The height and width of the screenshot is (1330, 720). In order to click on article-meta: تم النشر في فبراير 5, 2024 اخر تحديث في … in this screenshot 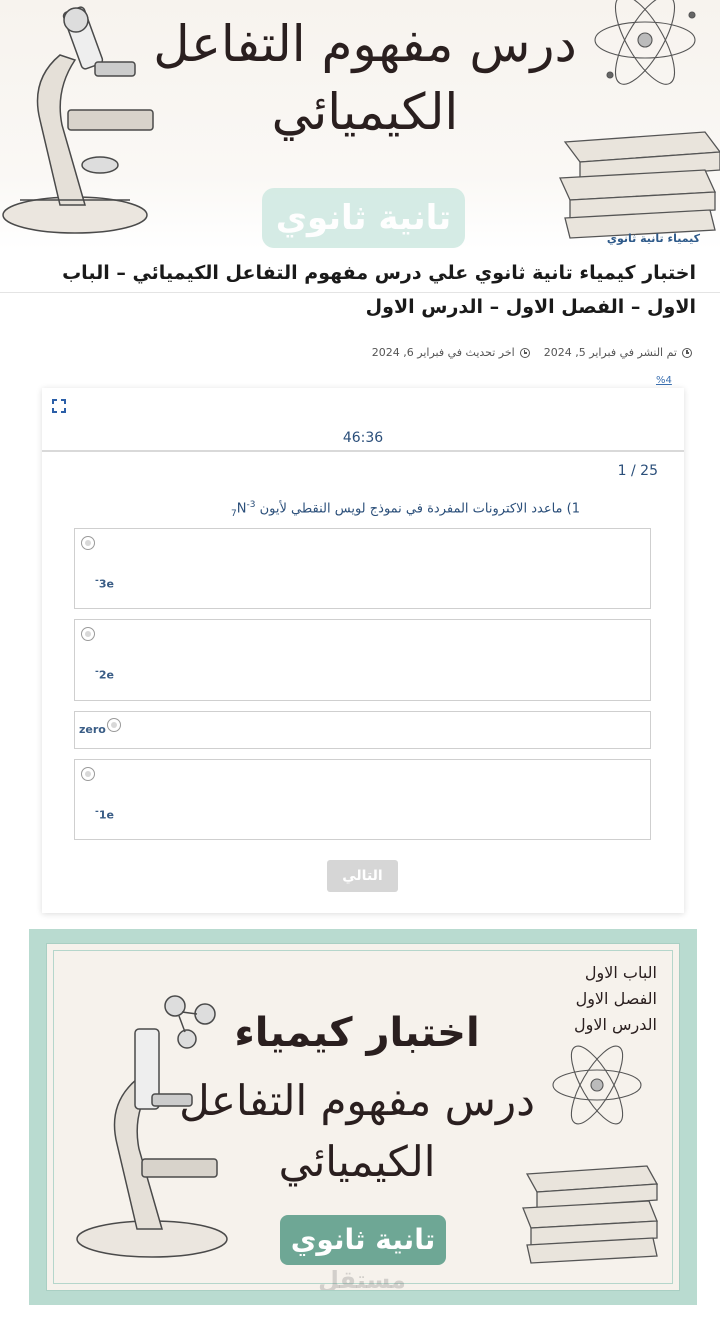, I will do `click(532, 352)`.